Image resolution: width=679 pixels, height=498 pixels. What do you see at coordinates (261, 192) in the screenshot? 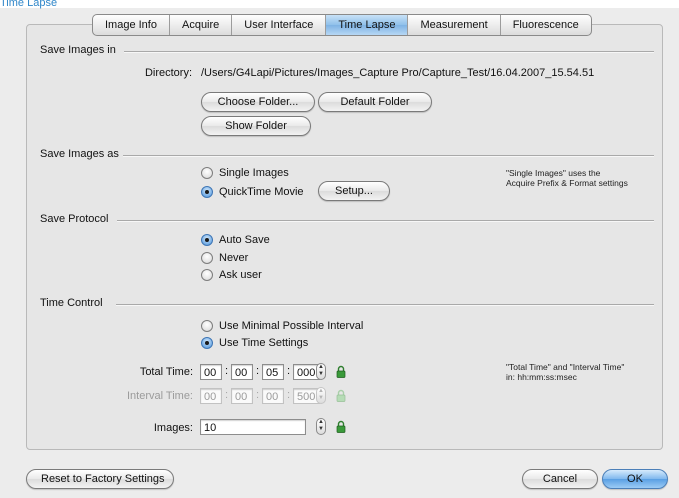
I see `radio-label: QuickTime Movie` at bounding box center [261, 192].